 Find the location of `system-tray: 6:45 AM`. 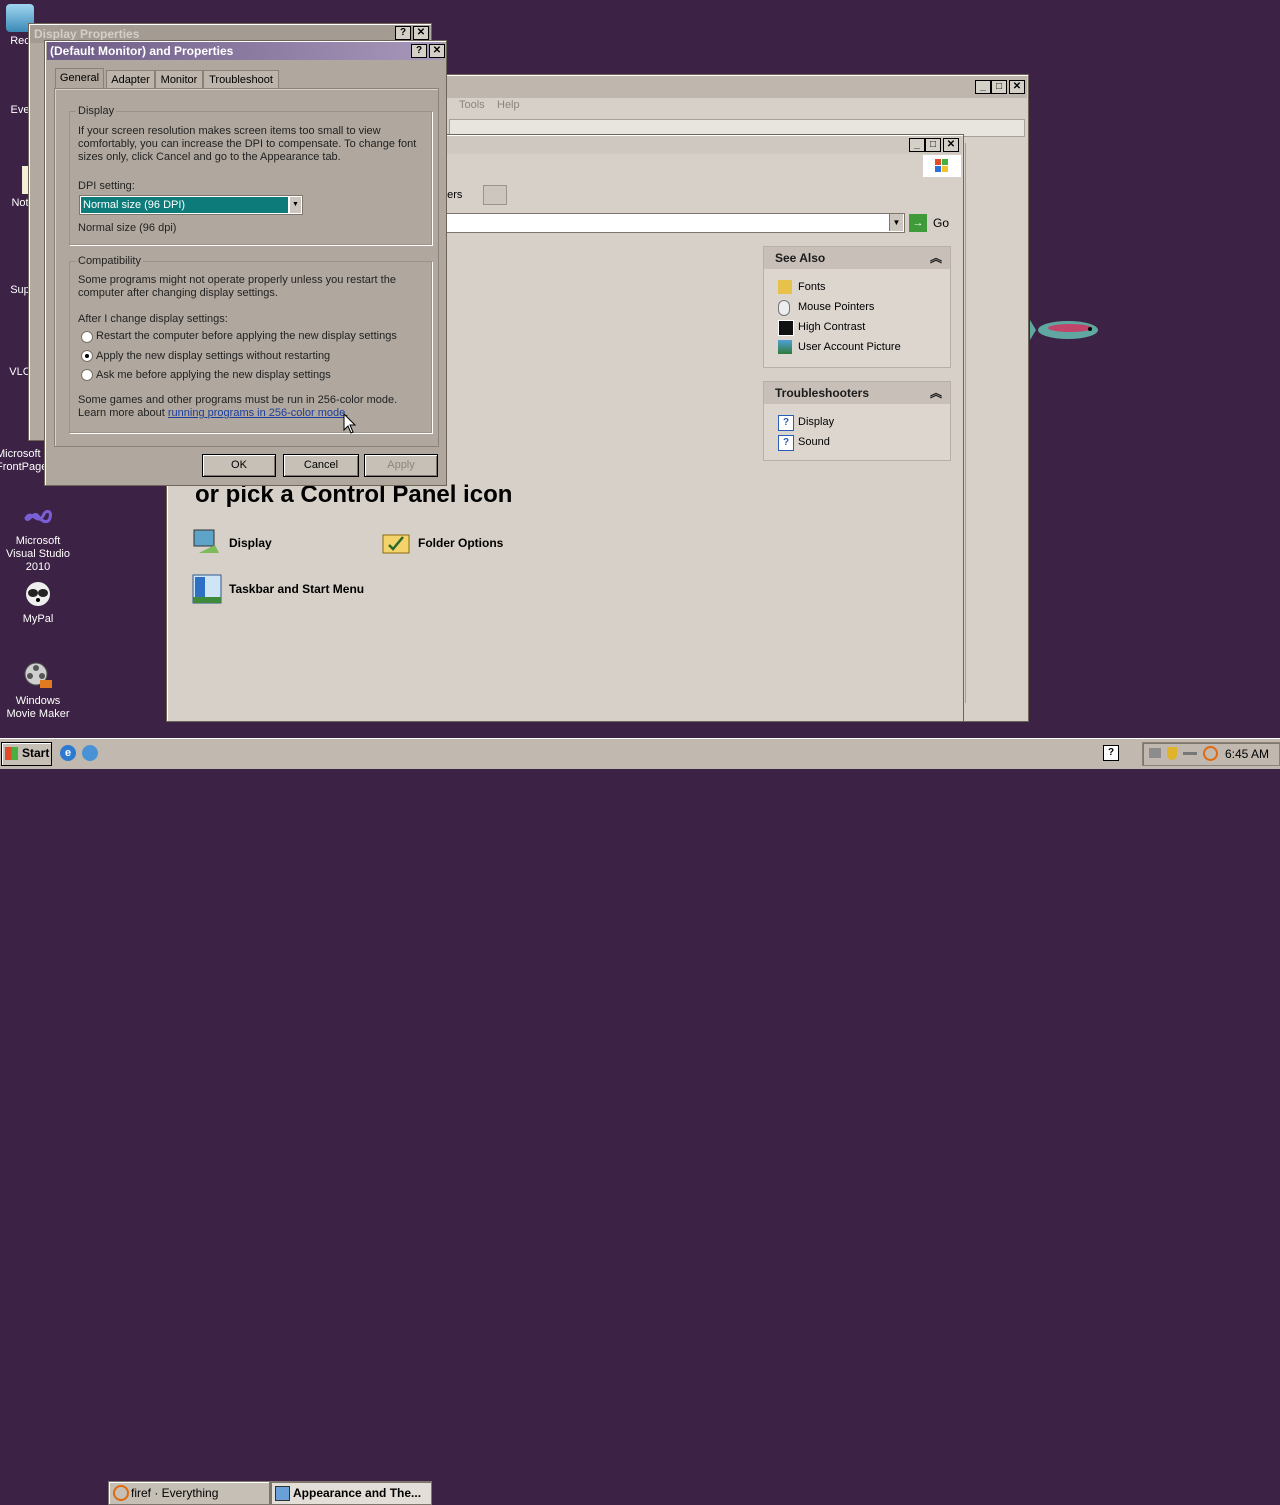

system-tray: 6:45 AM is located at coordinates (1211, 754).